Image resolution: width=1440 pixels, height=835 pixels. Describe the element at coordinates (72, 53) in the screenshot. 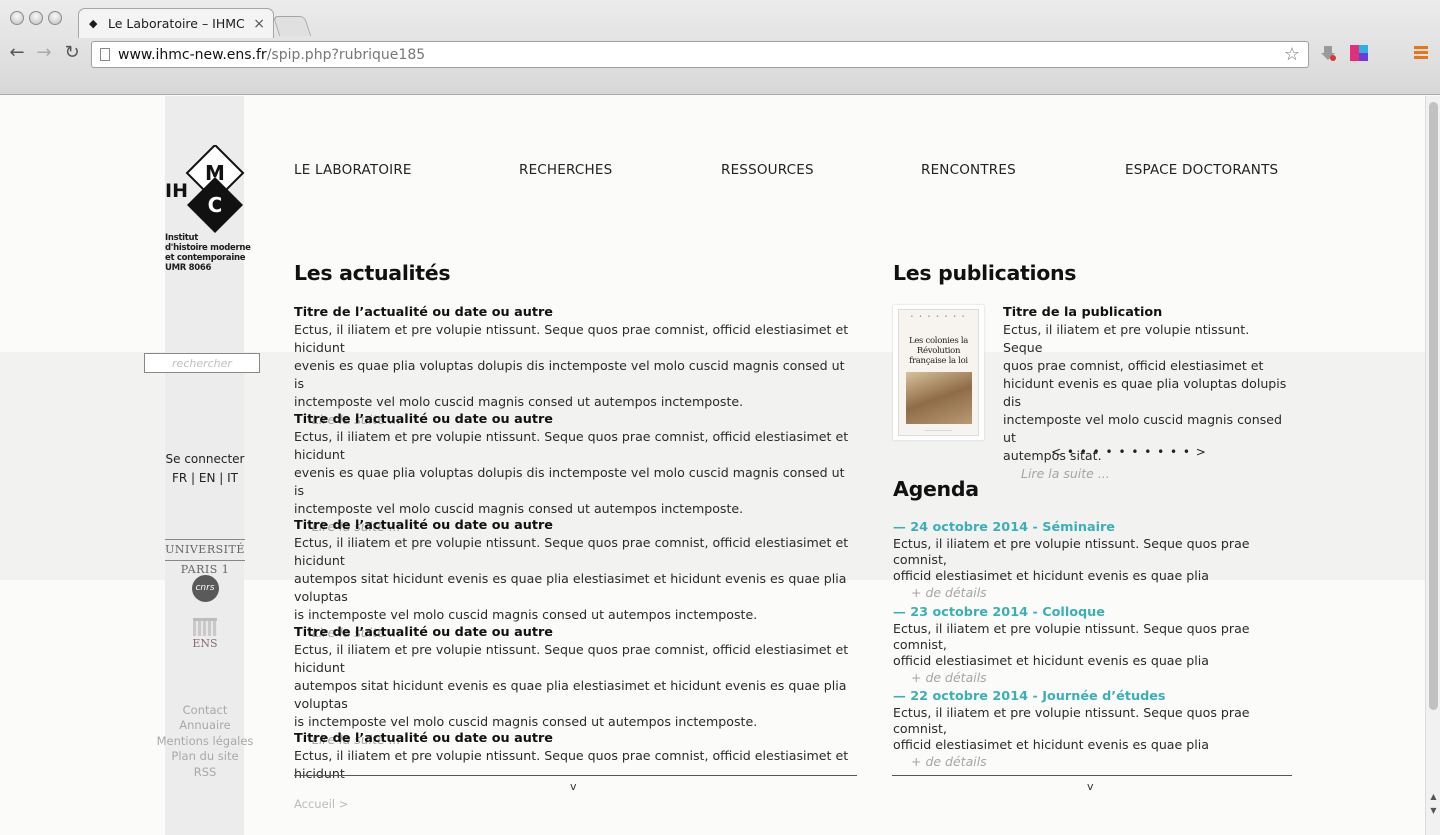

I see `reload-icon: ↻` at that location.